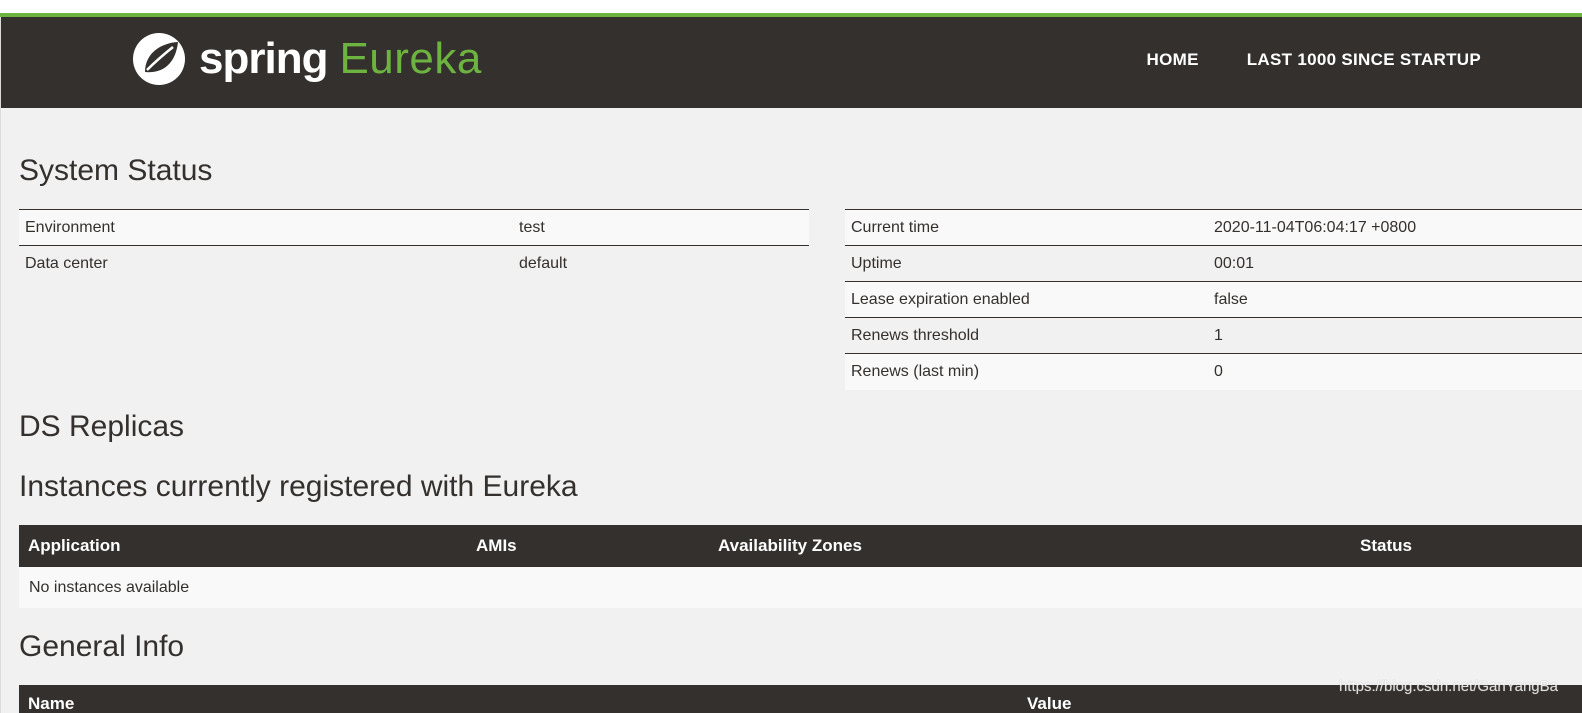  I want to click on table-row: No instances available, so click(800, 587).